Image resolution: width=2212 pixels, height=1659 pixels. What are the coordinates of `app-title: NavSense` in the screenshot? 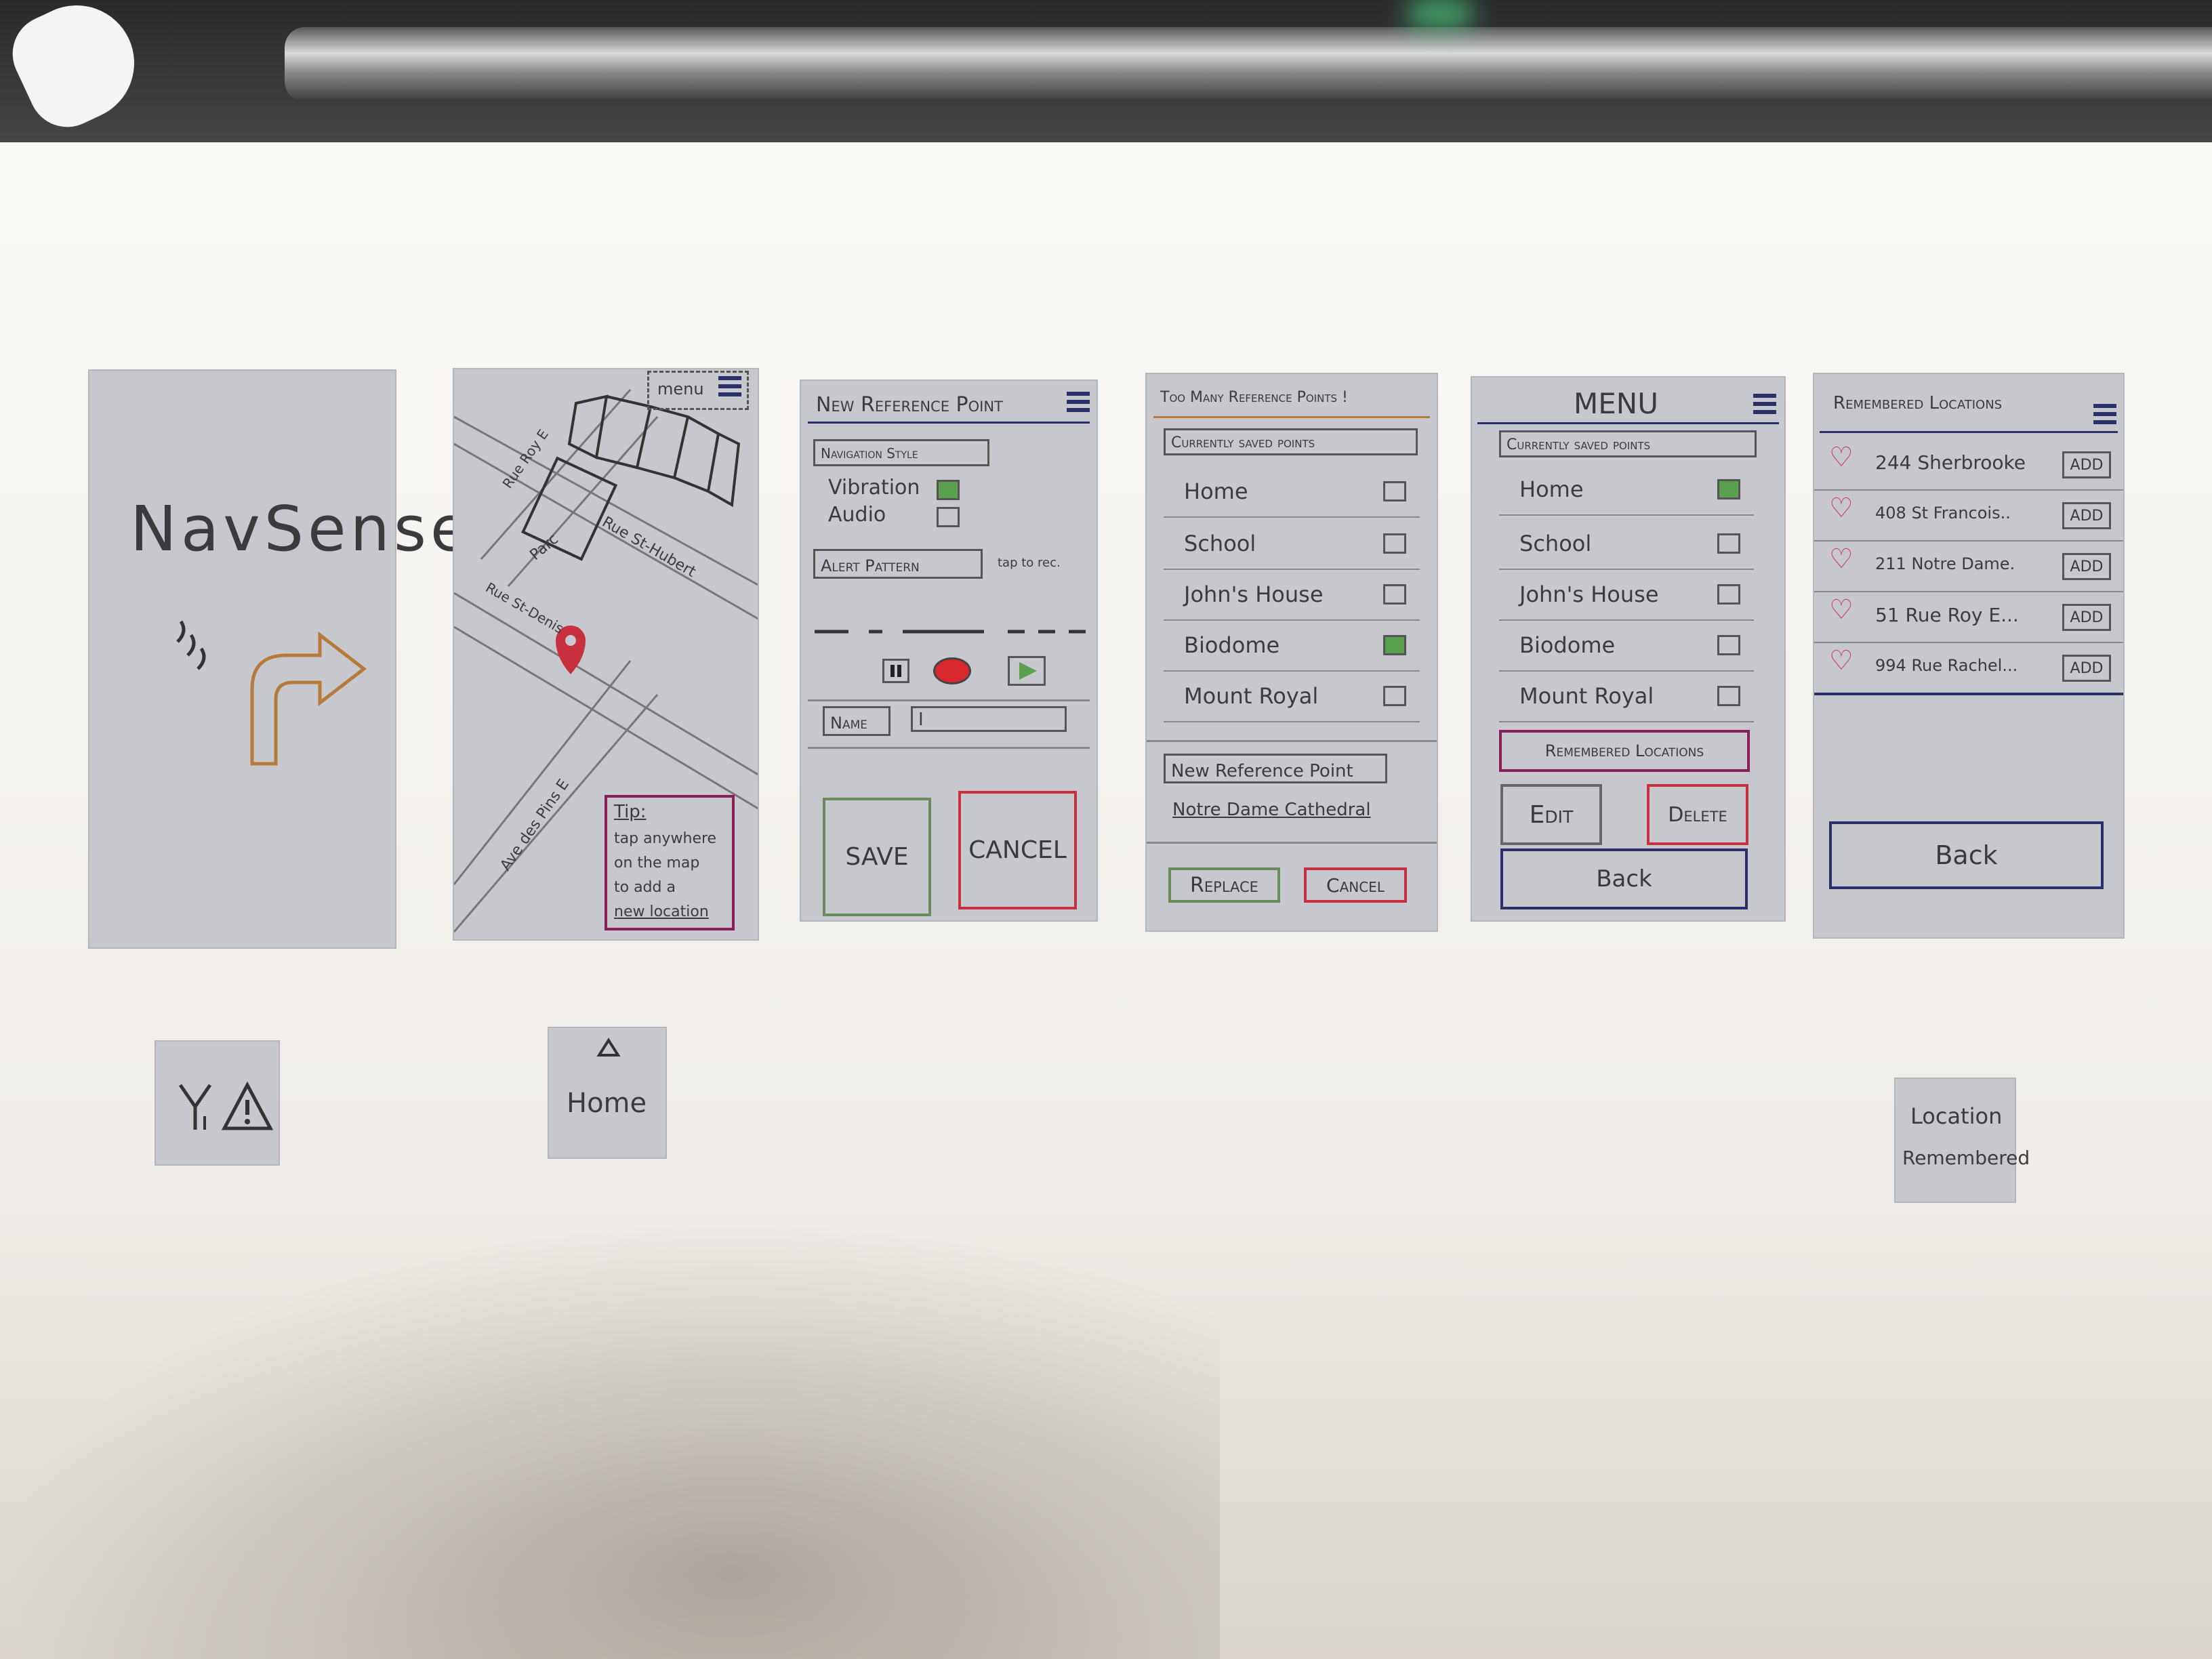 It's located at (301, 529).